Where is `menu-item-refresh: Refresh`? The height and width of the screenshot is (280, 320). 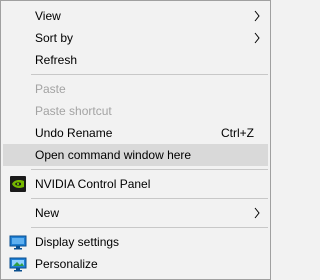 menu-item-refresh: Refresh is located at coordinates (135, 60).